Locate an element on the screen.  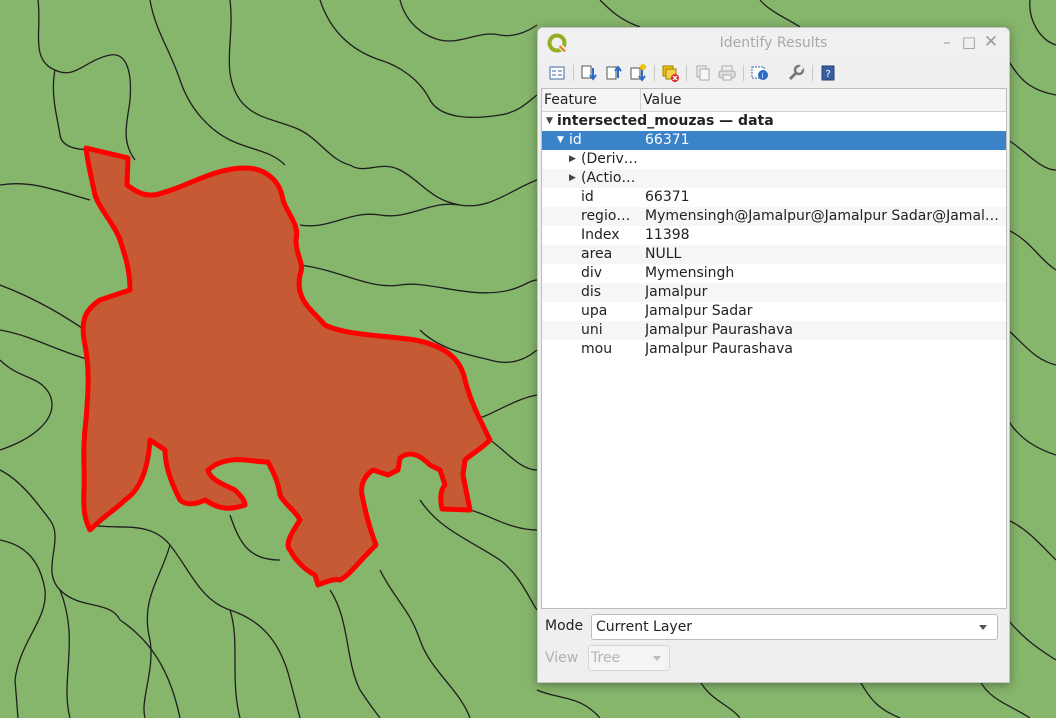
feature-row: ▼ id 66371 is located at coordinates (774, 140).